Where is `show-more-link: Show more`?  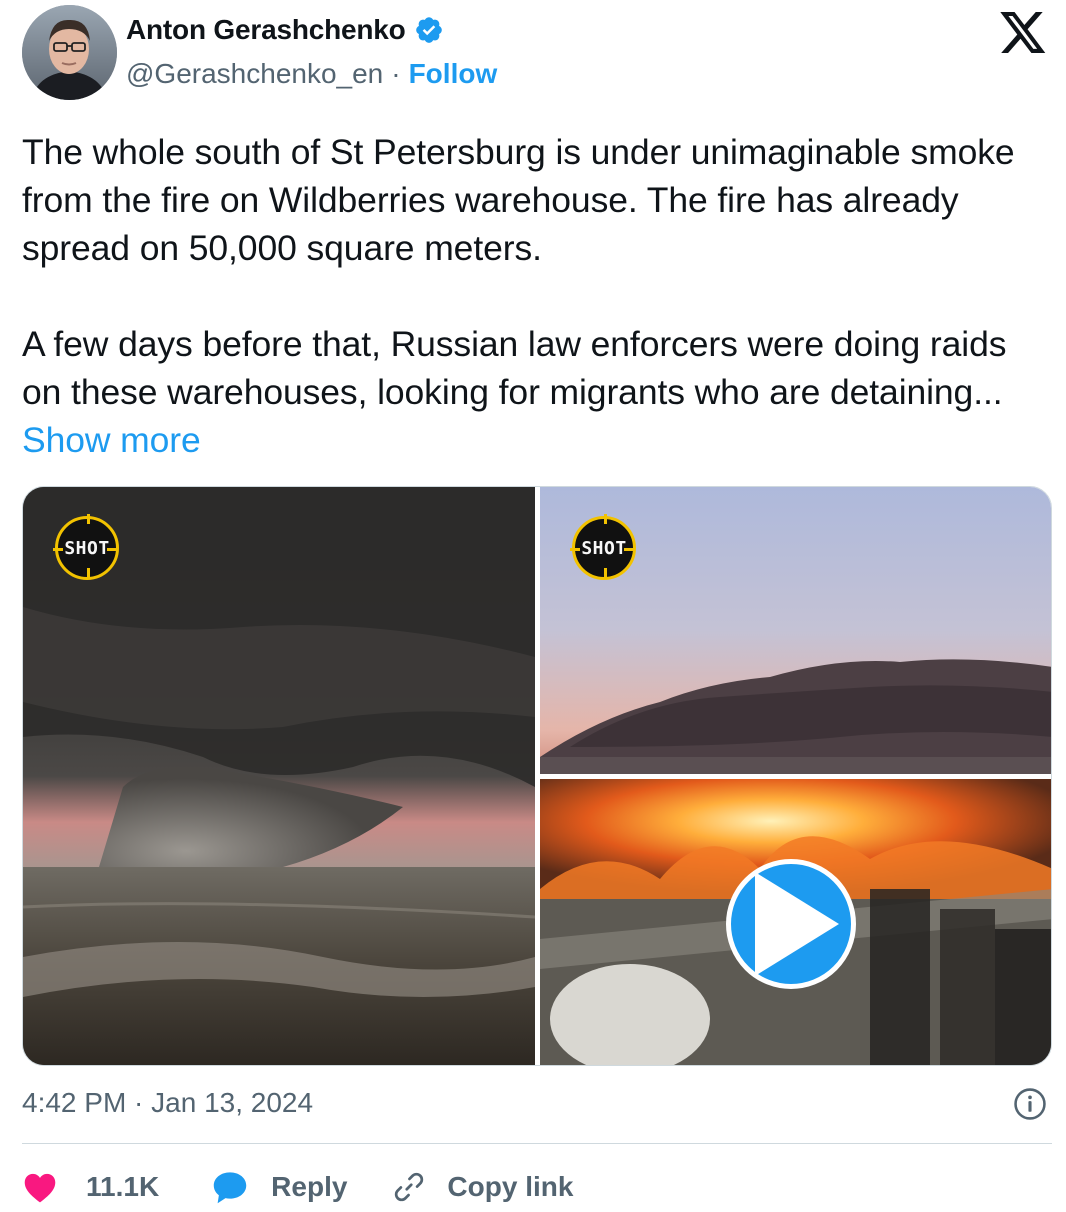
show-more-link: Show more is located at coordinates (111, 440).